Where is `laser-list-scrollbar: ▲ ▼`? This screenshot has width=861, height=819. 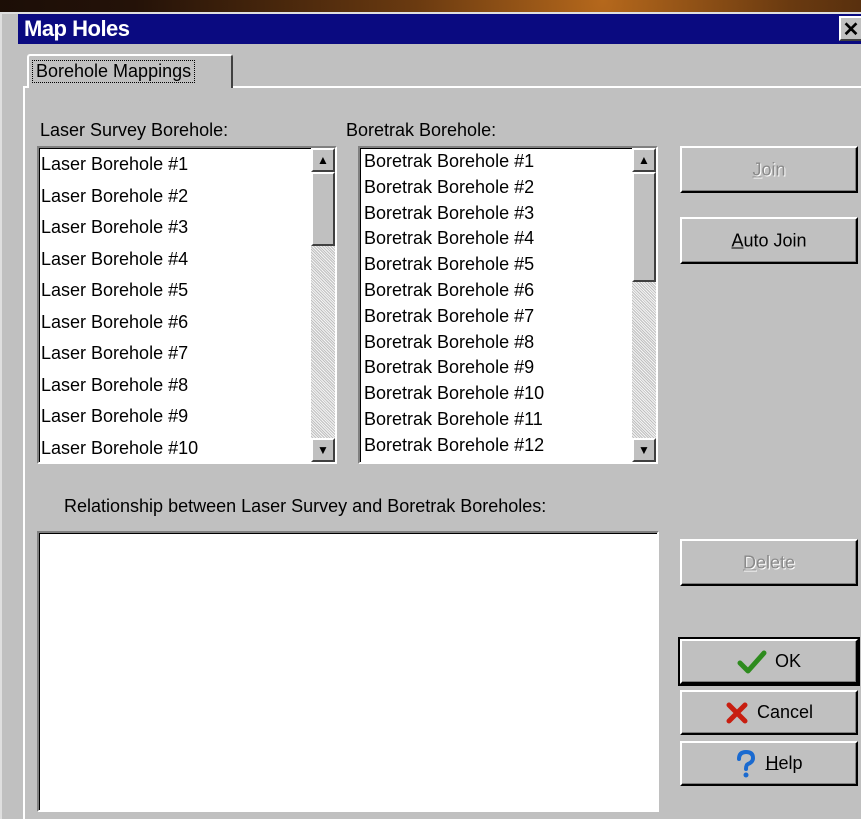 laser-list-scrollbar: ▲ ▼ is located at coordinates (323, 305).